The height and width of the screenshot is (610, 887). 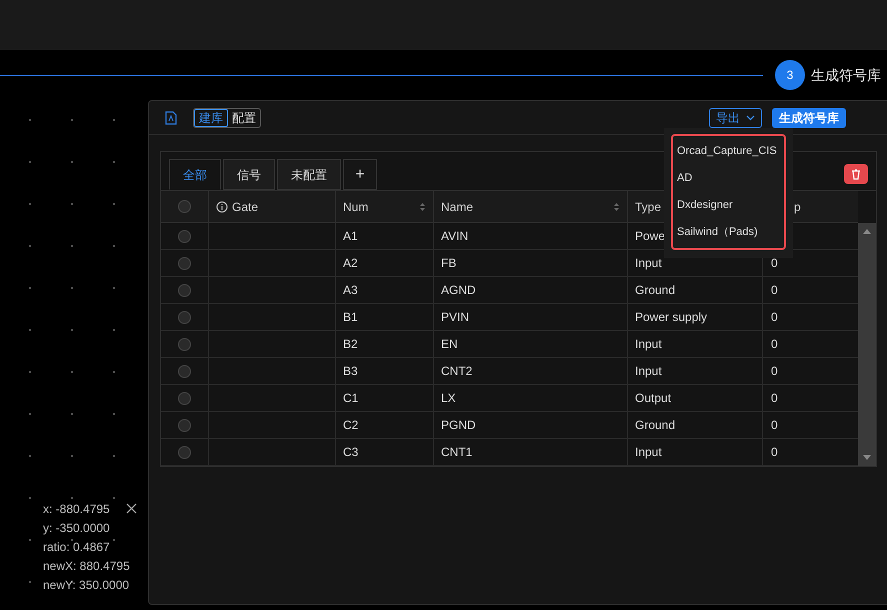 I want to click on table-cell-text: FB, so click(x=448, y=263).